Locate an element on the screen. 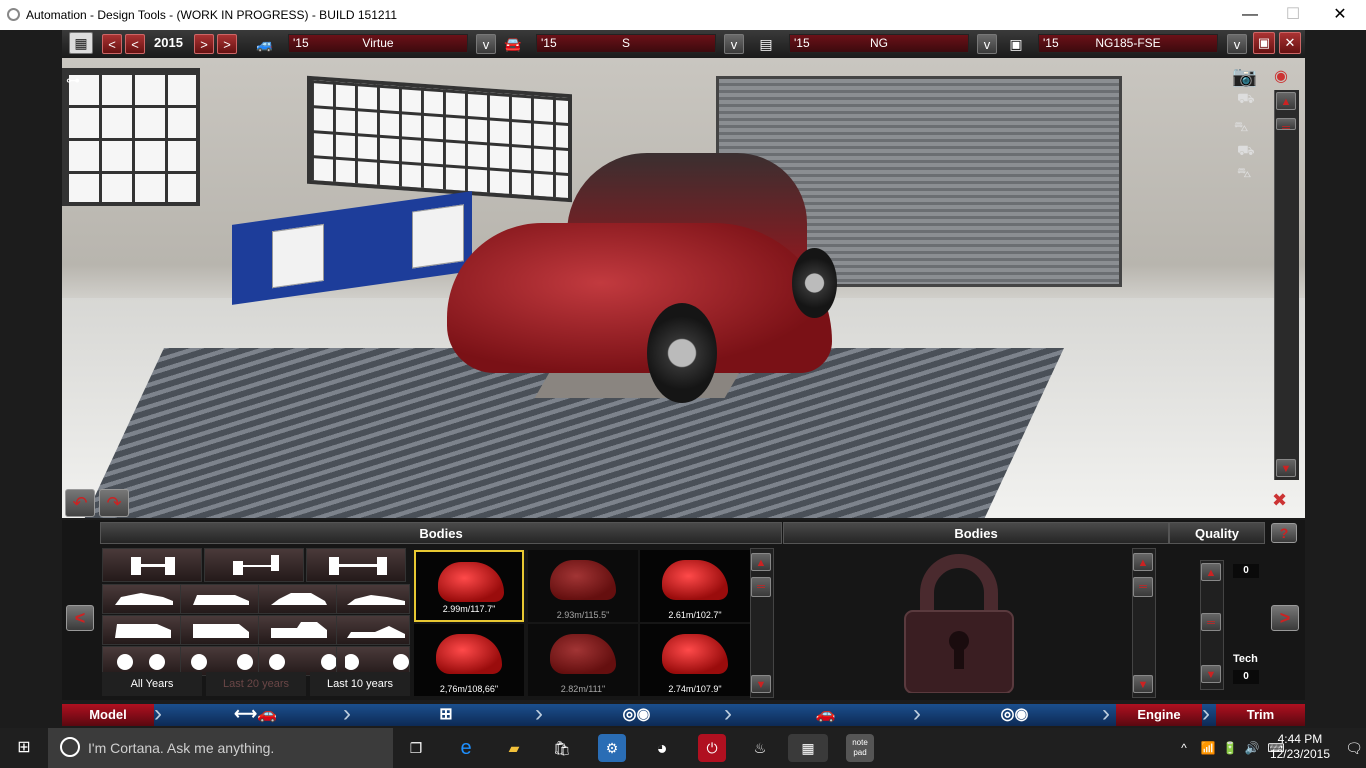 This screenshot has width=1366, height=768. wrench-cross-icon: ✖ is located at coordinates (1279, 500).